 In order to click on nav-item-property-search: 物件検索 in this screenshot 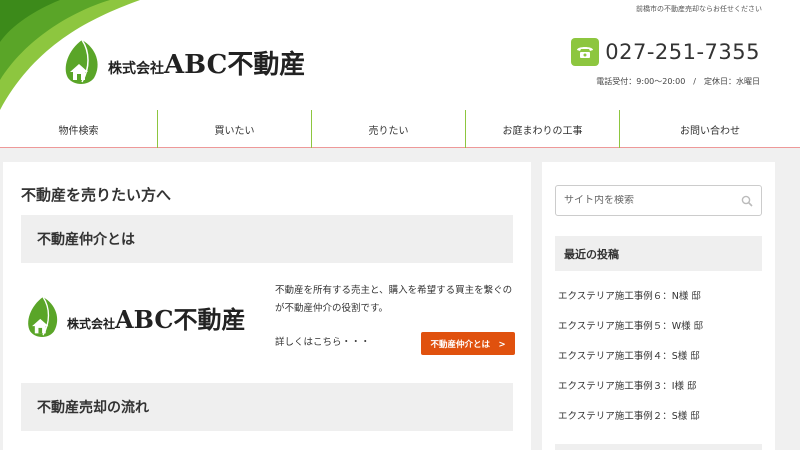, I will do `click(79, 129)`.